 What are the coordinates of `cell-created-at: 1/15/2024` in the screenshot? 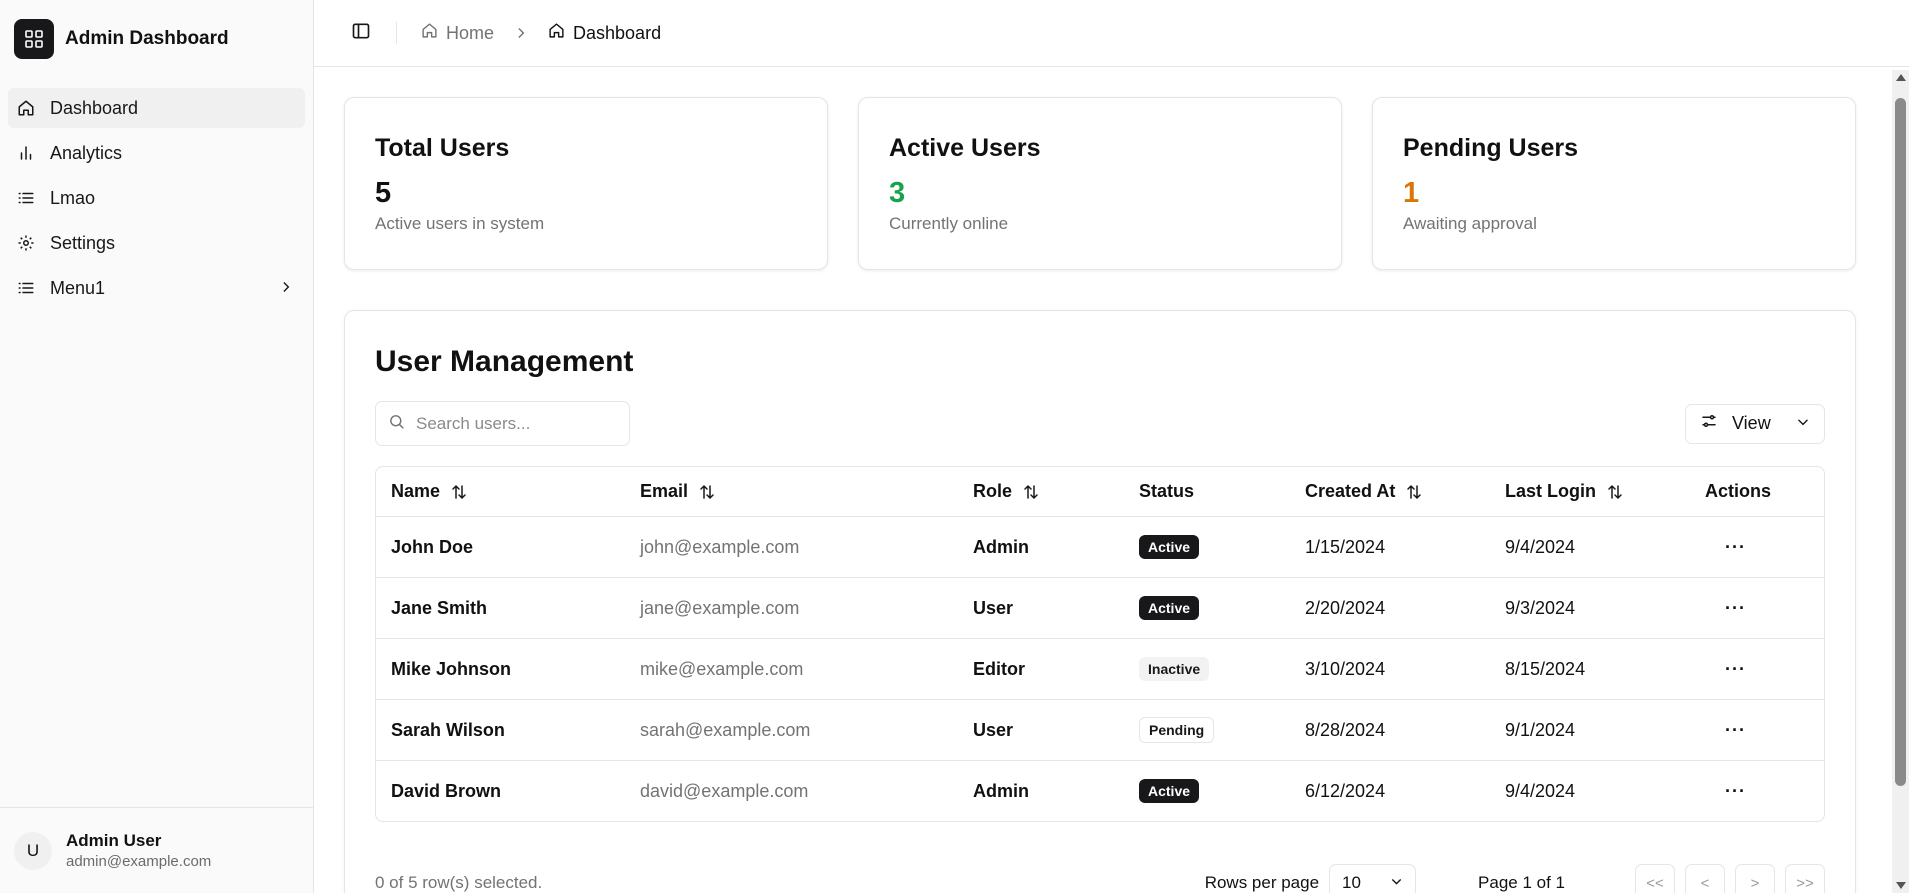 It's located at (1345, 546).